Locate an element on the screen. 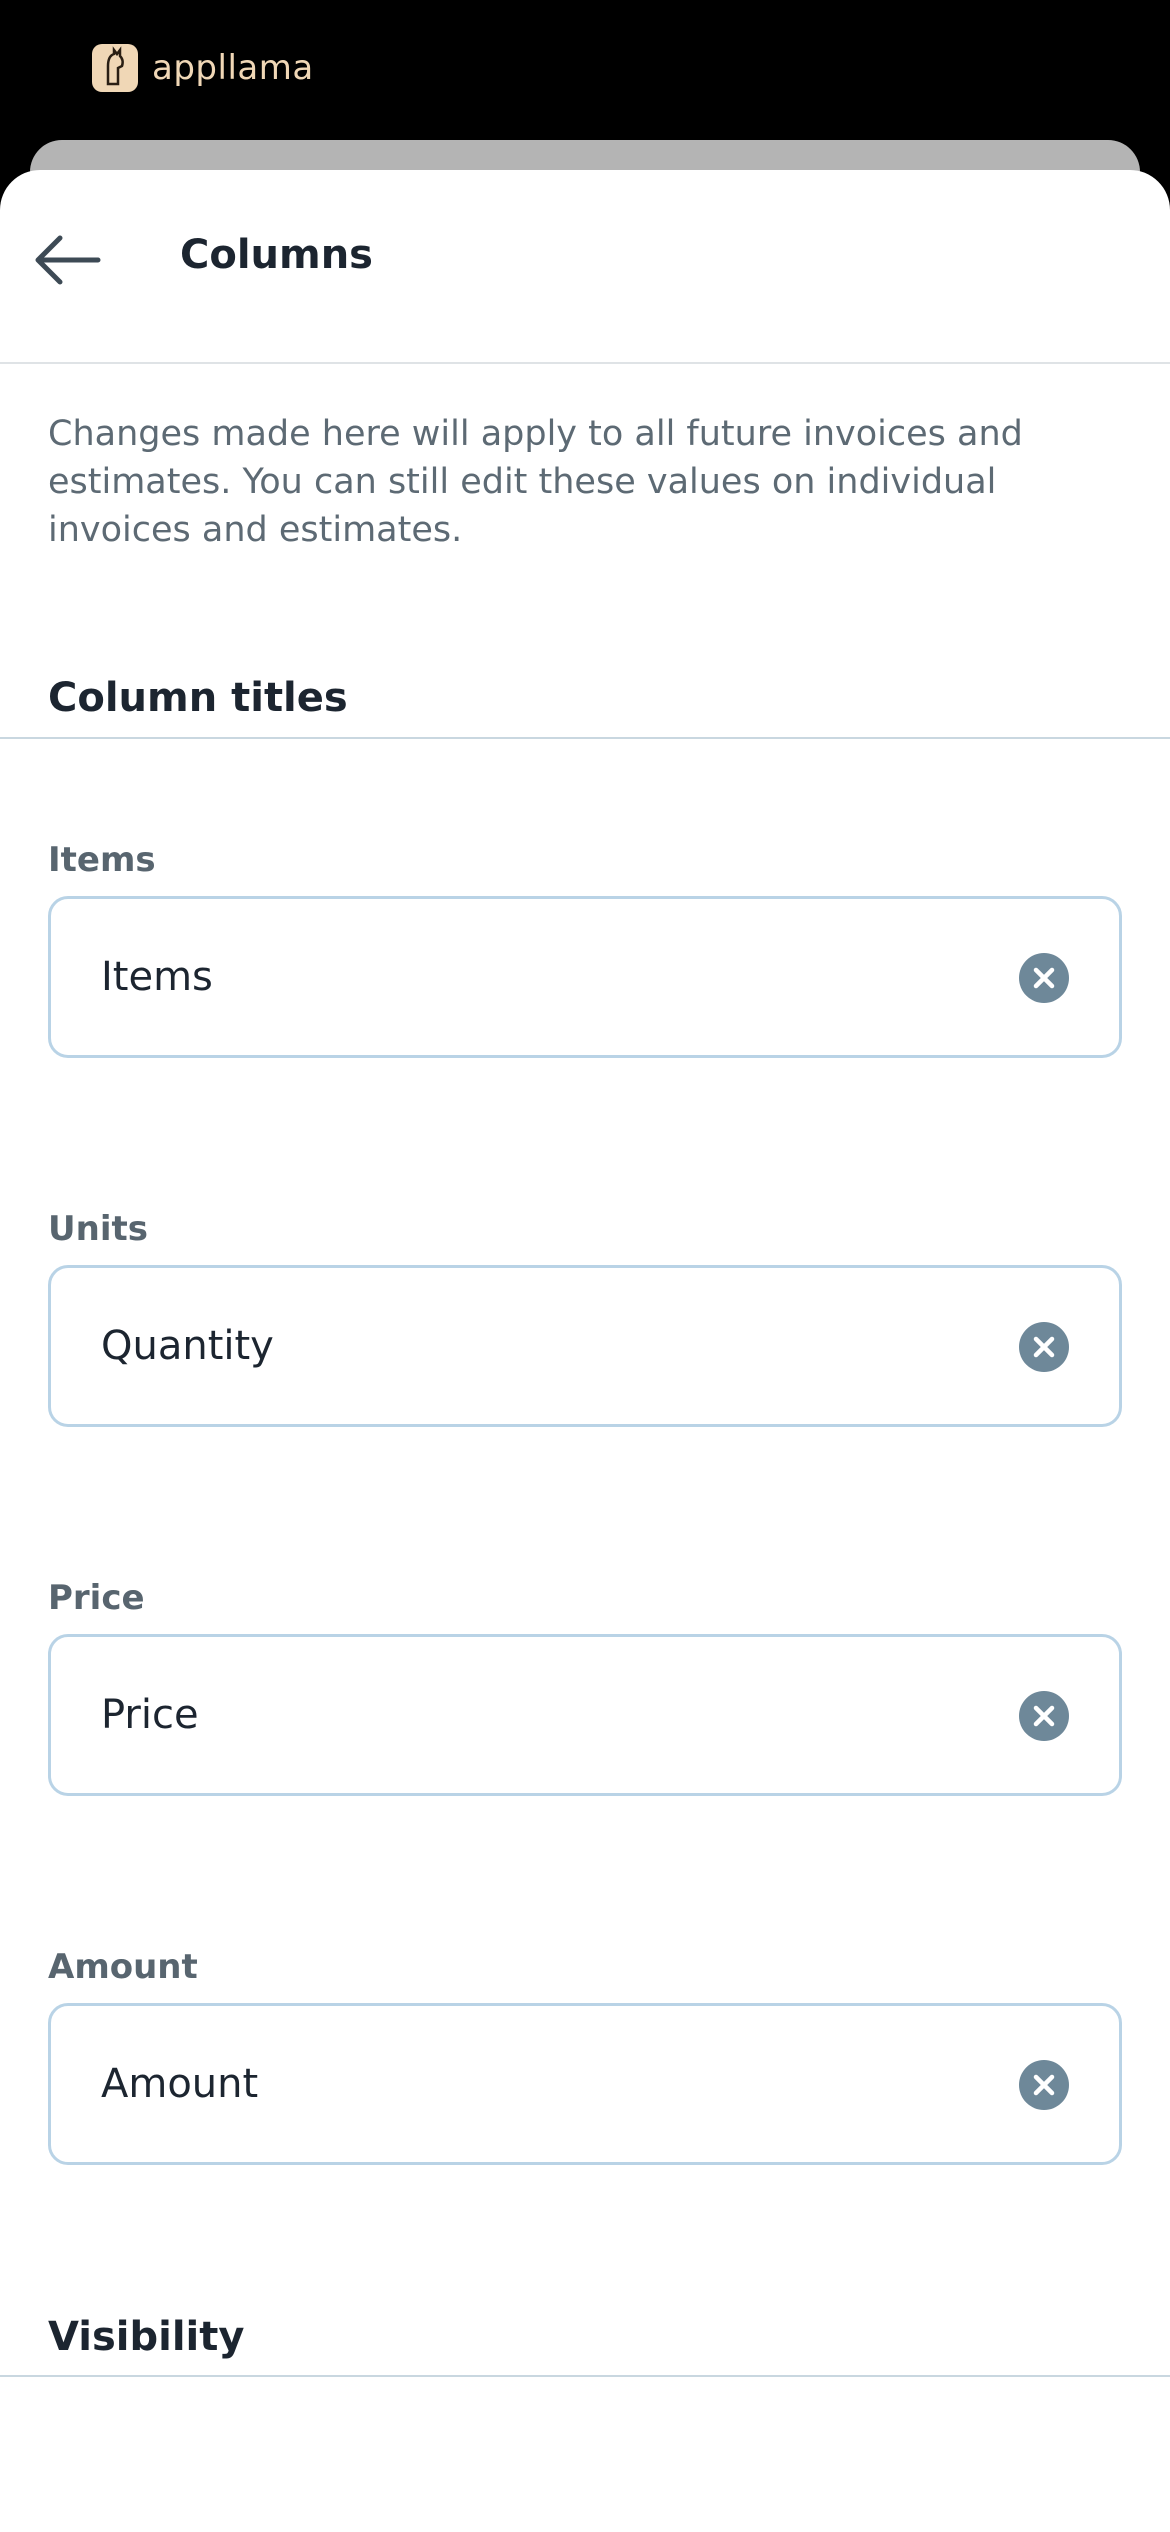 The image size is (1170, 2532). section-heading-visibility: Visibility is located at coordinates (146, 2337).